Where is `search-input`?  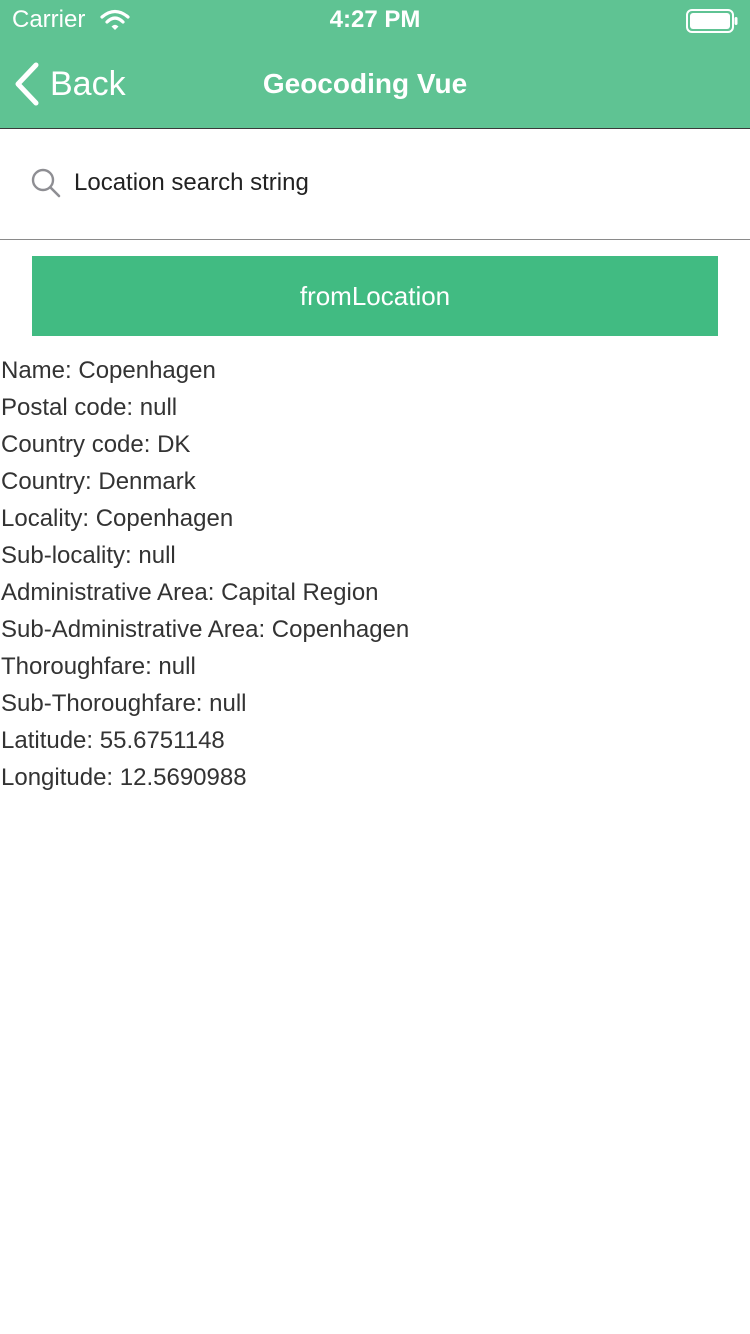
search-input is located at coordinates (394, 183).